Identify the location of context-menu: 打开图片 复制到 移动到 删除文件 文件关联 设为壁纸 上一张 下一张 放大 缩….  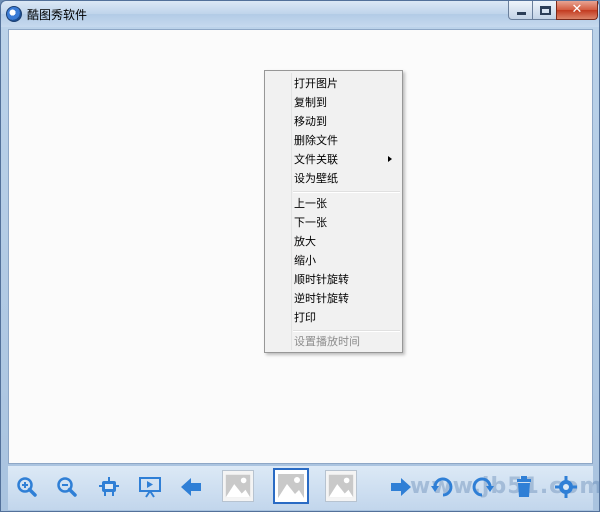
(333, 211).